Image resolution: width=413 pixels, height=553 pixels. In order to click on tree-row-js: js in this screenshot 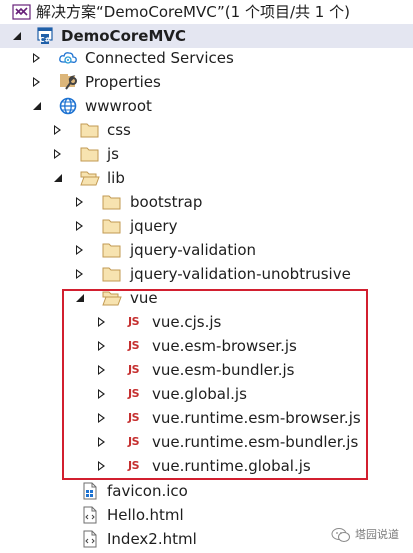, I will do `click(206, 154)`.